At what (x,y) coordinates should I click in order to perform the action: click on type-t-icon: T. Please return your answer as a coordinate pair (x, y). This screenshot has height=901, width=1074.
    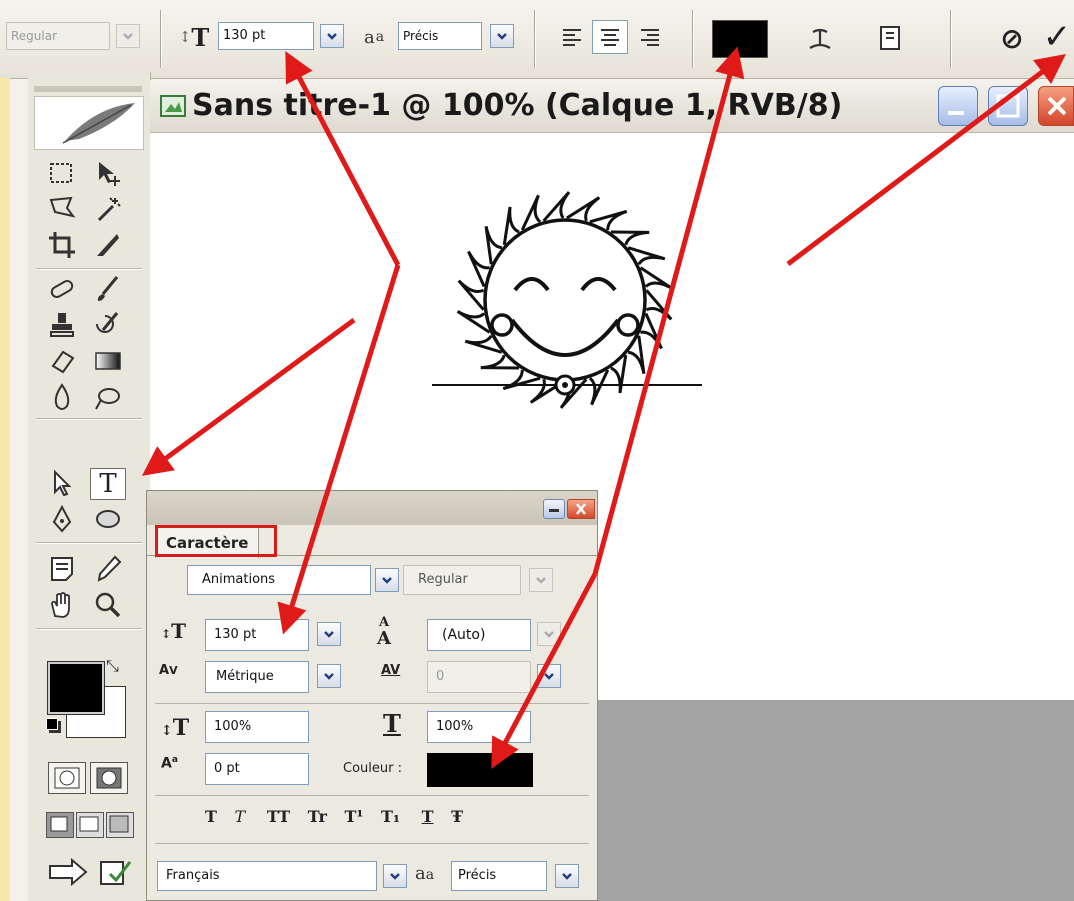
    Looking at the image, I should click on (108, 484).